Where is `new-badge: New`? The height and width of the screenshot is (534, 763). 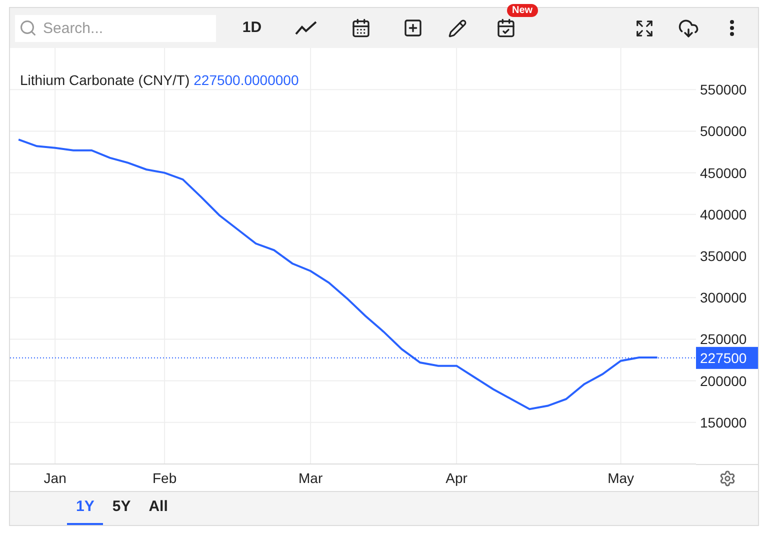 new-badge: New is located at coordinates (522, 10).